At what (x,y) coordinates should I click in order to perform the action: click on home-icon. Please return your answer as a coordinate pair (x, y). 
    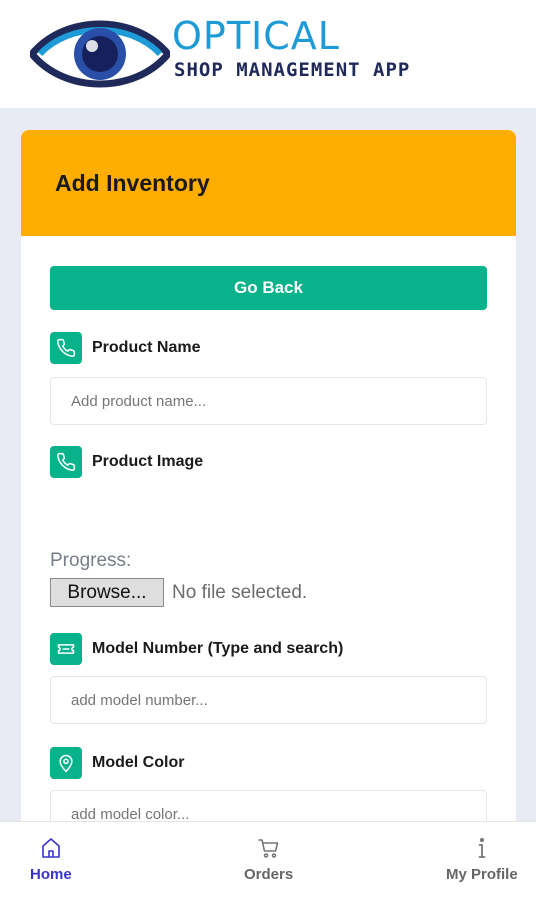
    Looking at the image, I should click on (51, 848).